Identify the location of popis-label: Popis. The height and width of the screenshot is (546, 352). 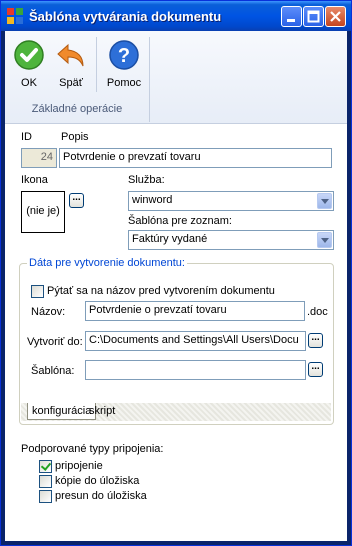
(75, 137).